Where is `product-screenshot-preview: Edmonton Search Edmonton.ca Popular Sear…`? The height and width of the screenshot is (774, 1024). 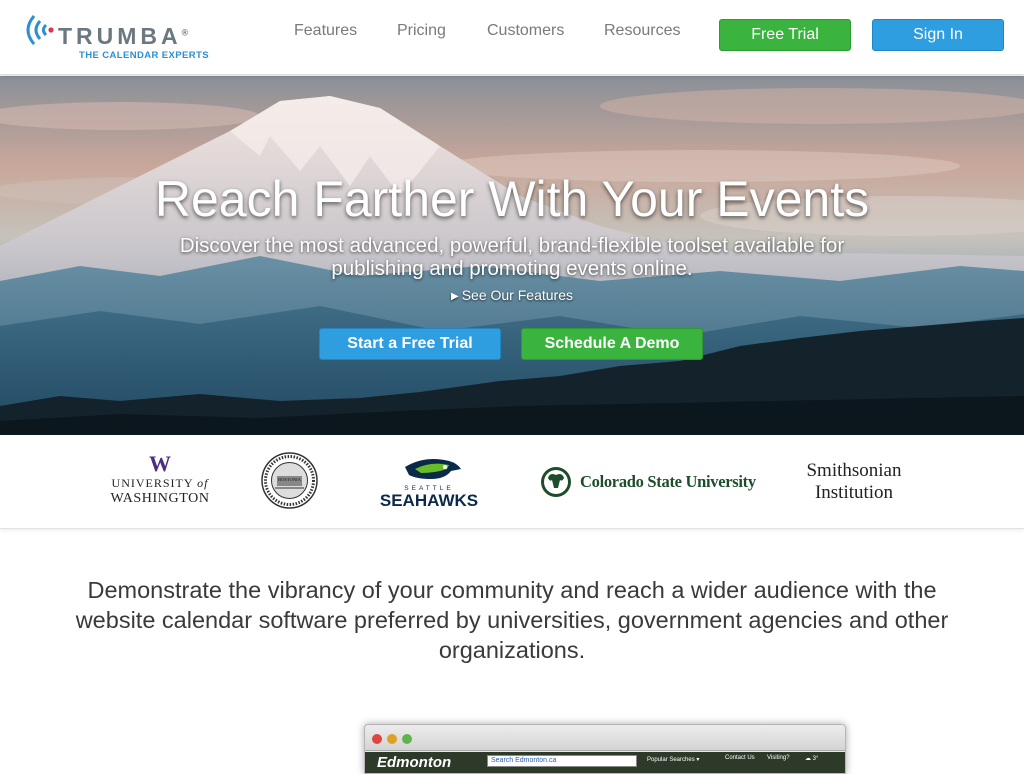 product-screenshot-preview: Edmonton Search Edmonton.ca Popular Sear… is located at coordinates (605, 749).